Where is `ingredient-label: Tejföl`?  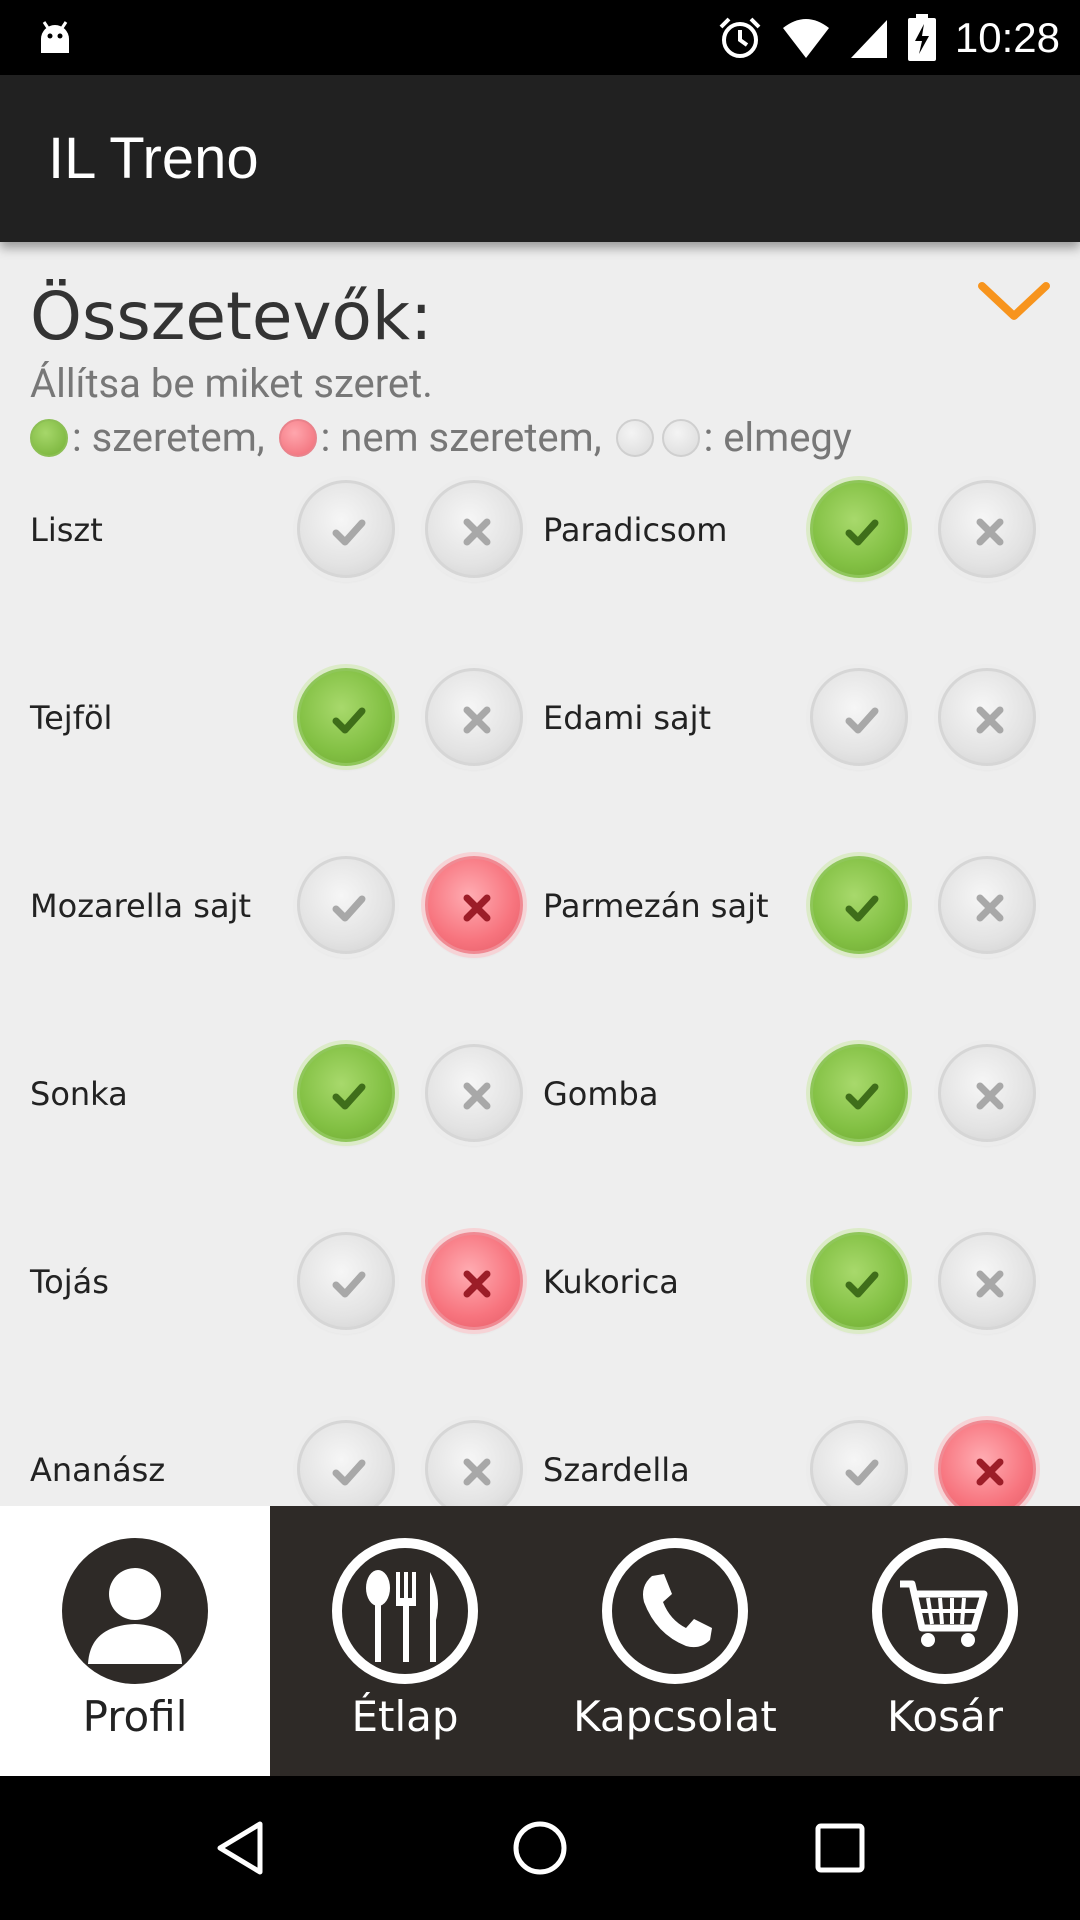 ingredient-label: Tejföl is located at coordinates (71, 718).